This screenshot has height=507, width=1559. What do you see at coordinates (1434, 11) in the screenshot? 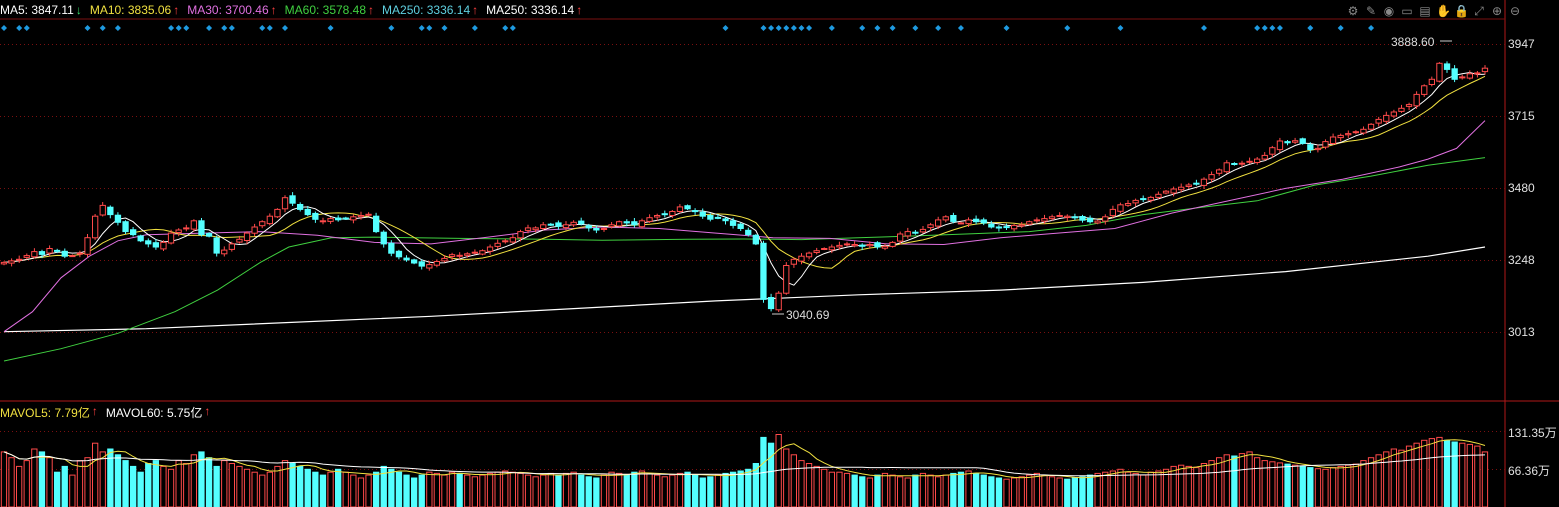
I see `chart-toolbar: ⚙ ✎ ◉ ▭ ▤ ✋ 🔒 ⤢ ⊕ ⊖` at bounding box center [1434, 11].